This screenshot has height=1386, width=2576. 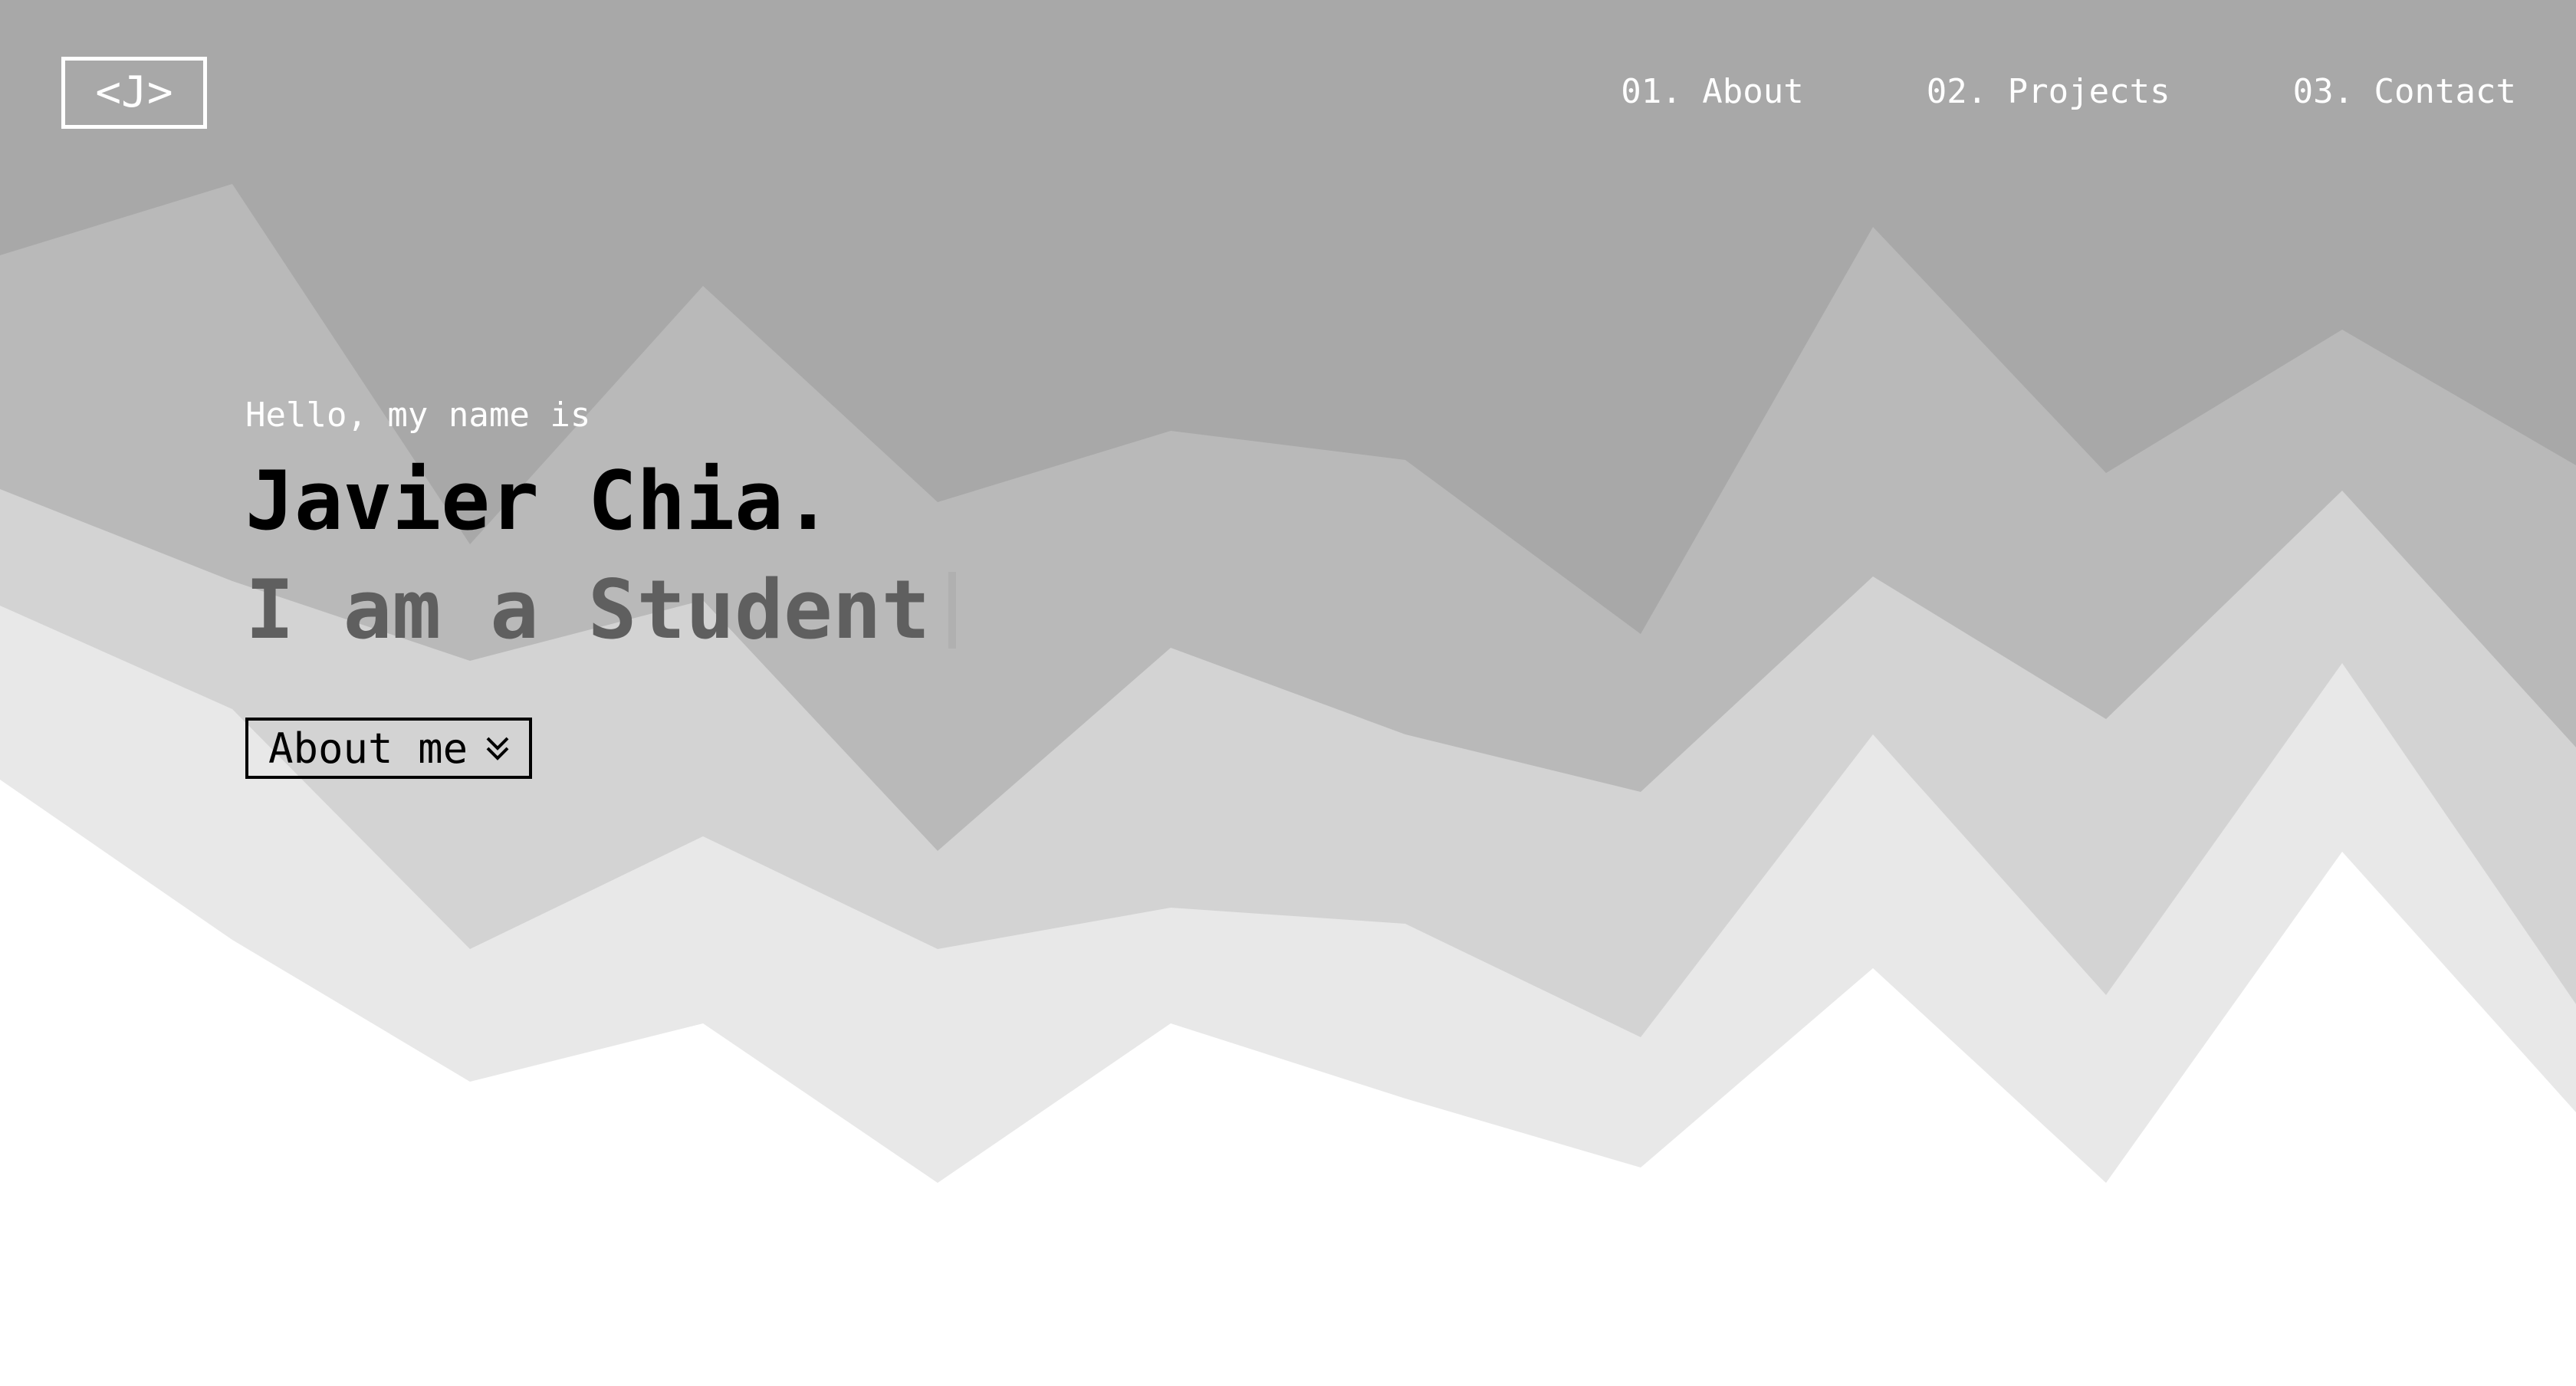 What do you see at coordinates (2048, 92) in the screenshot?
I see `nav-link-projects: 02. Projects` at bounding box center [2048, 92].